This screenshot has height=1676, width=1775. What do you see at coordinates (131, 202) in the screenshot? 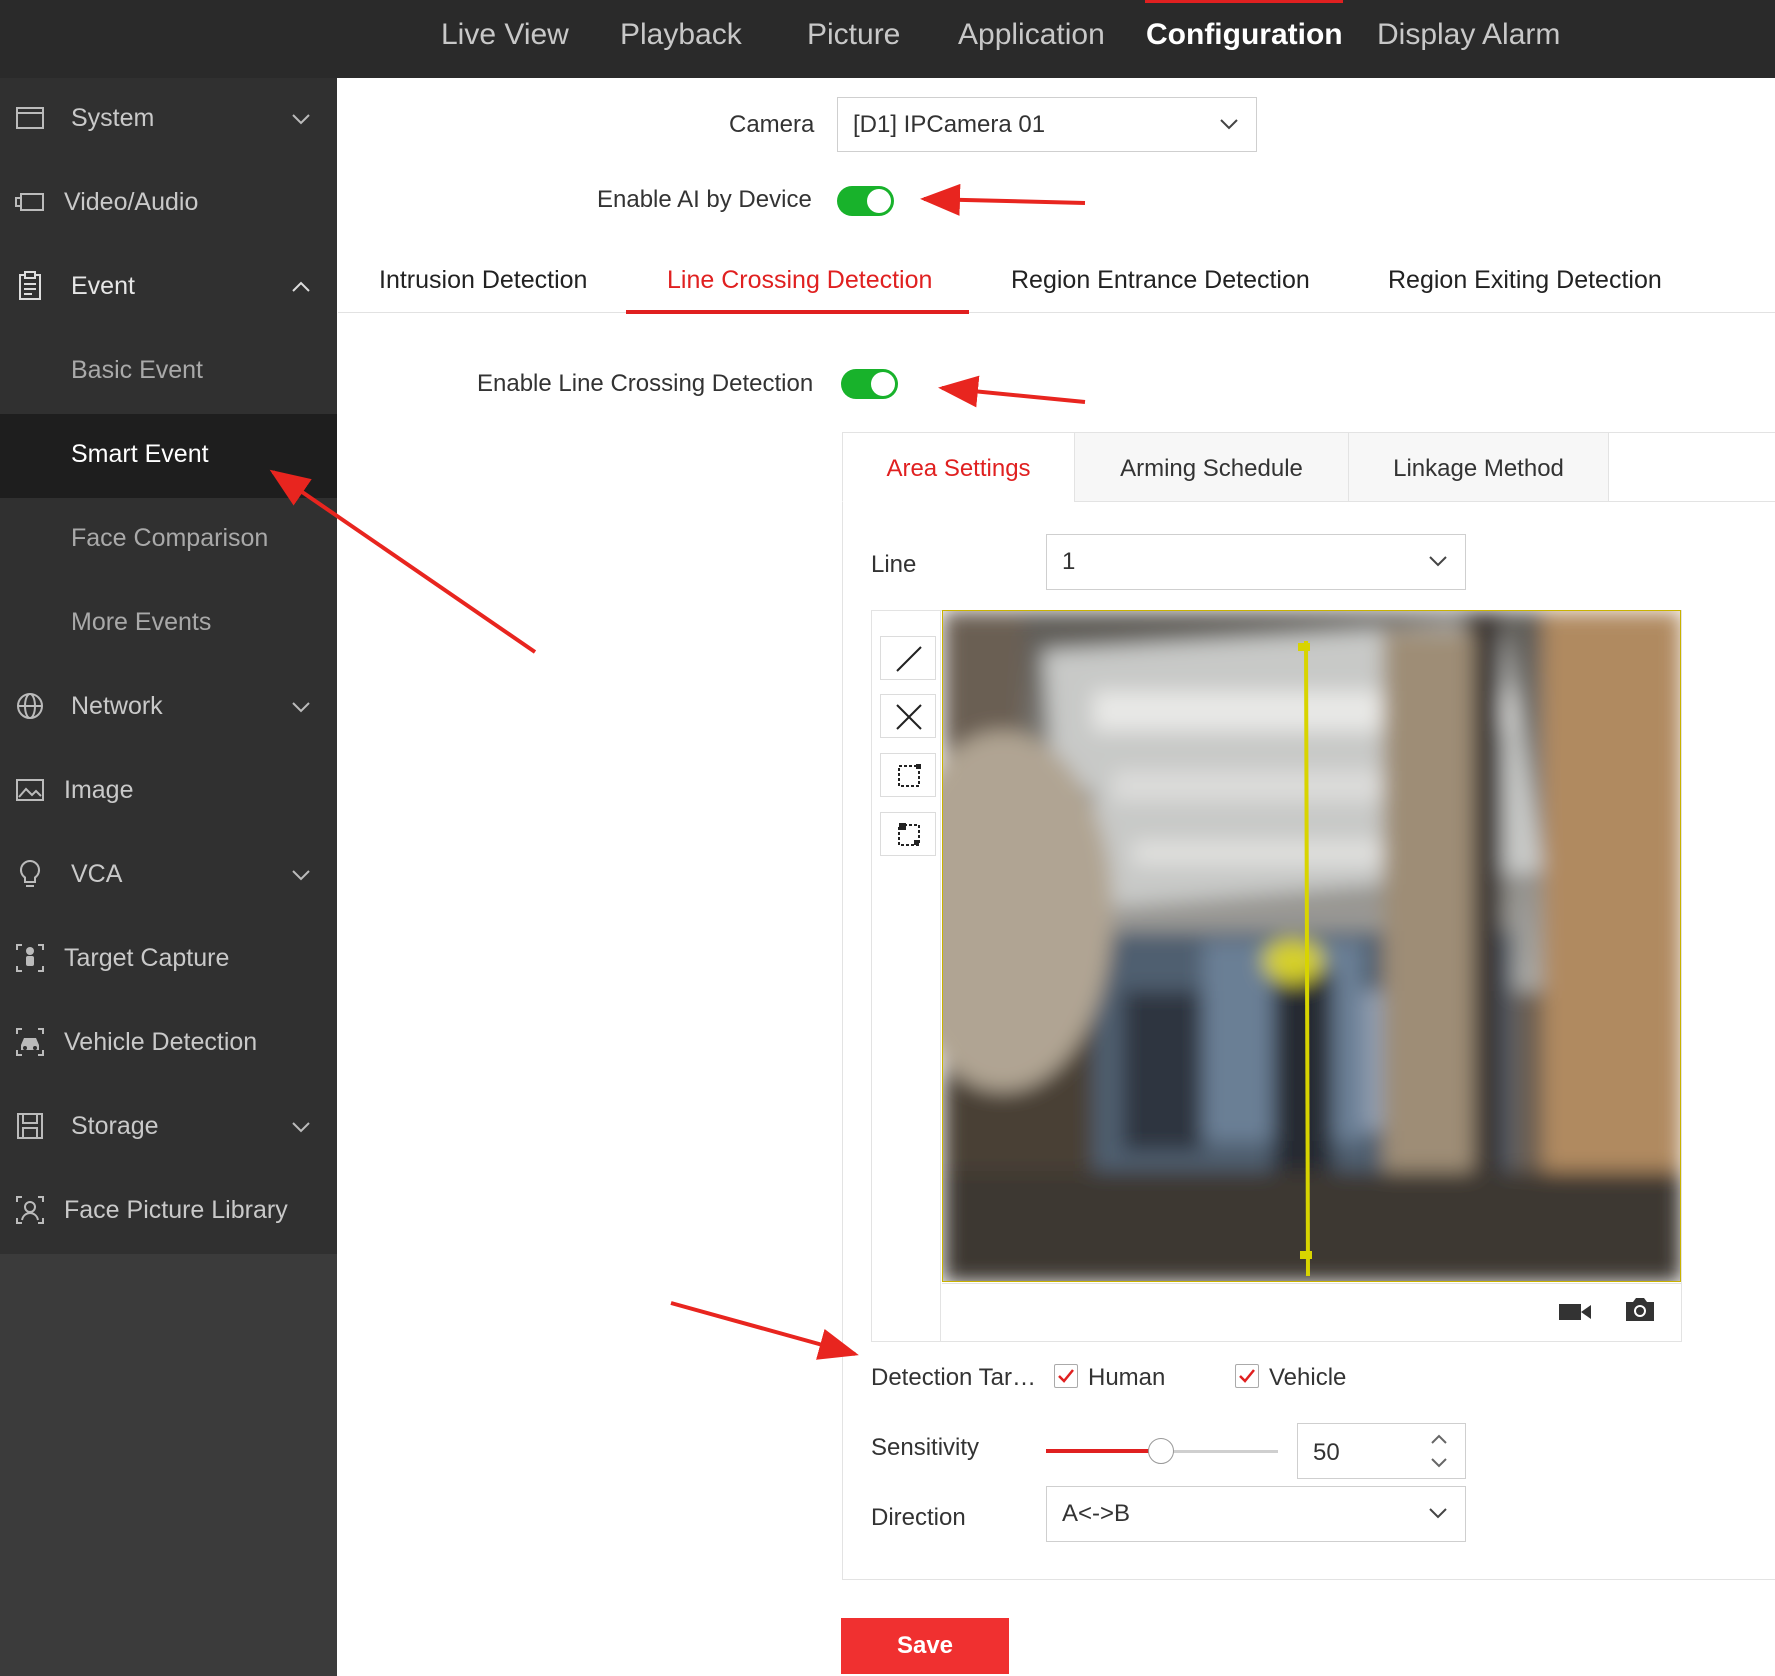
I see `sidebar-item-label: Video/Audio` at bounding box center [131, 202].